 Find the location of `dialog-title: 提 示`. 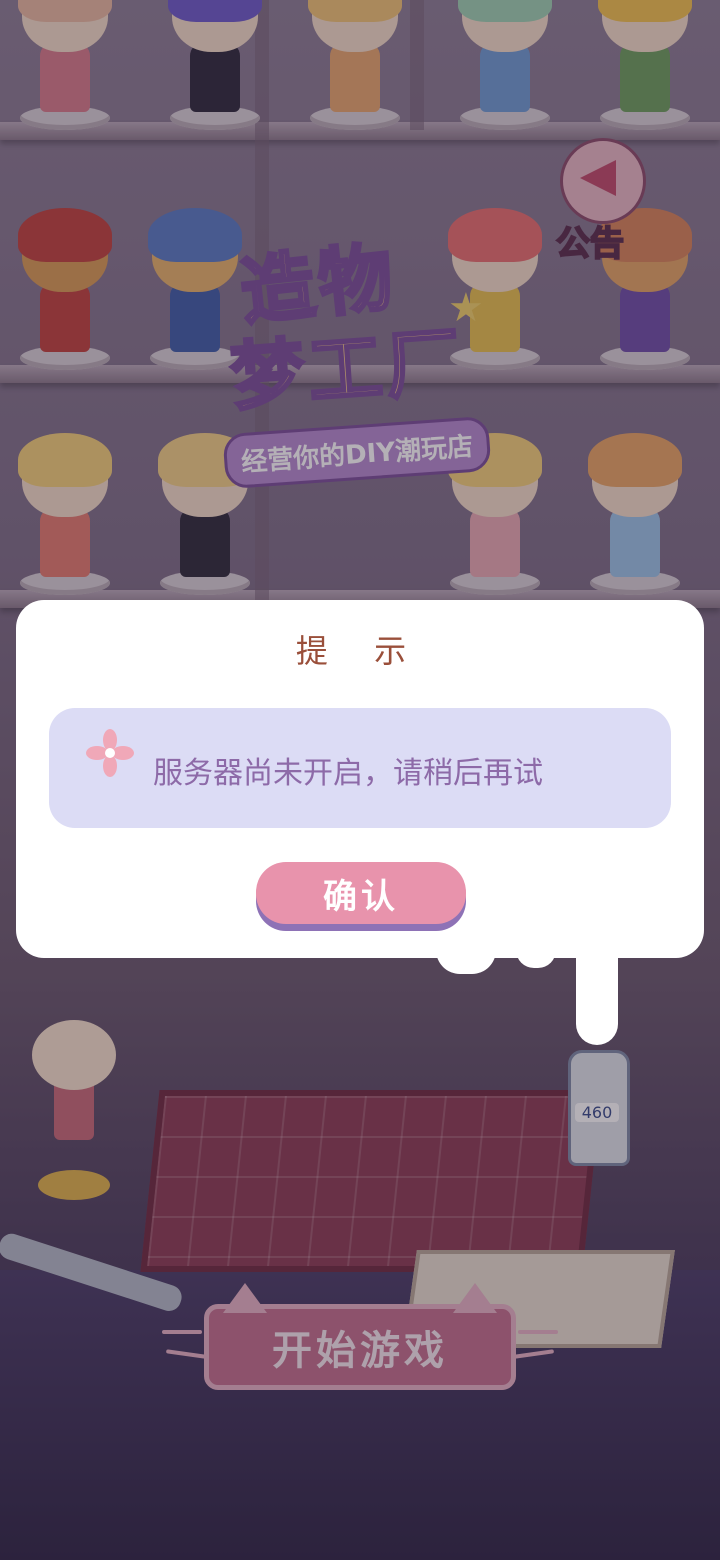

dialog-title: 提 示 is located at coordinates (360, 651).